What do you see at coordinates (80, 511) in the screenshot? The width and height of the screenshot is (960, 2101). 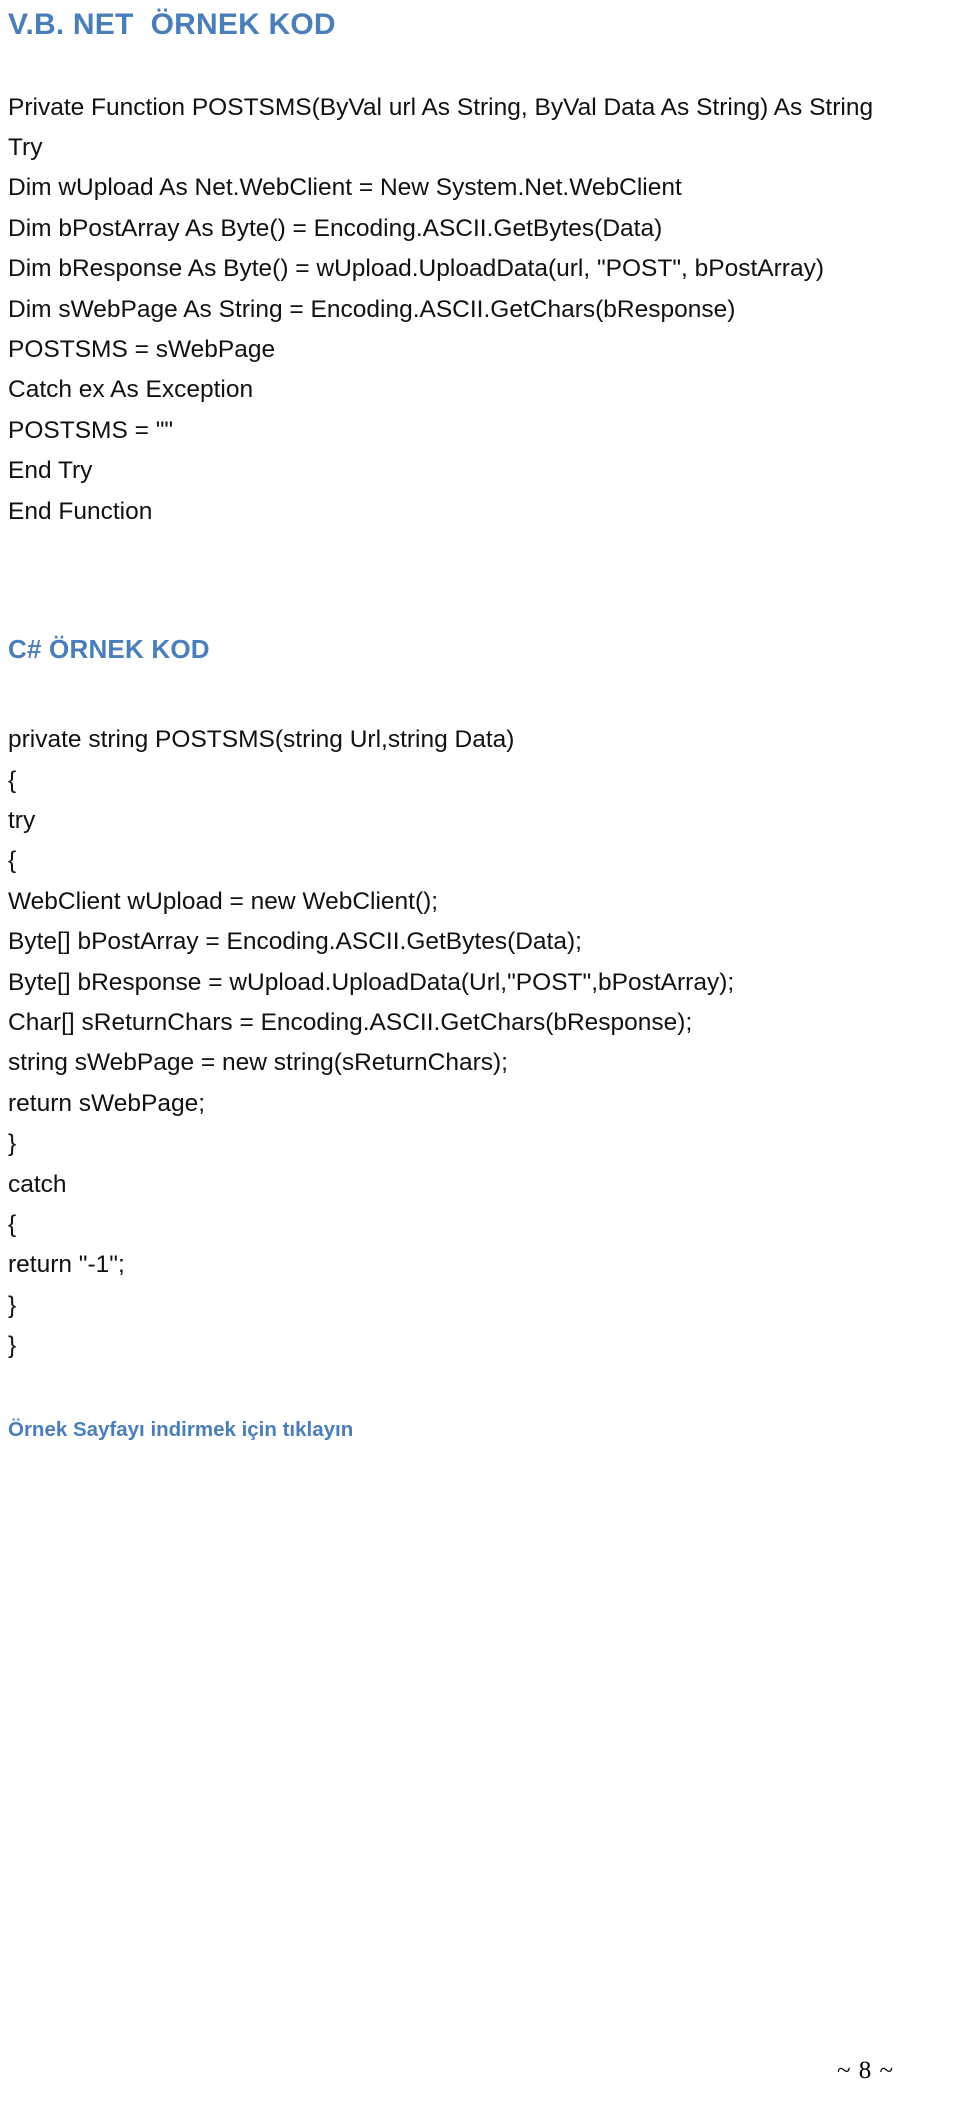 I see `code-line: End Function` at bounding box center [80, 511].